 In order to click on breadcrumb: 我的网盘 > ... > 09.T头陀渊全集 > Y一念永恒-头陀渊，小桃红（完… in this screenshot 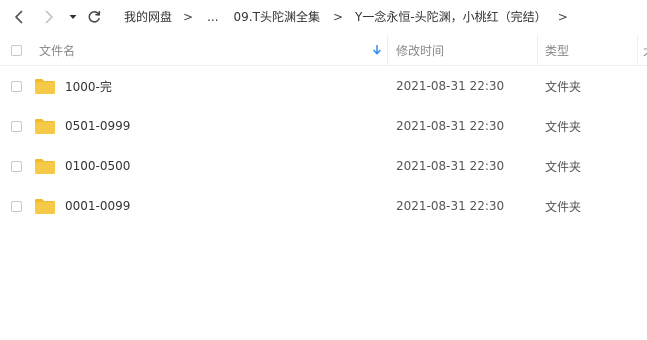, I will do `click(341, 16)`.